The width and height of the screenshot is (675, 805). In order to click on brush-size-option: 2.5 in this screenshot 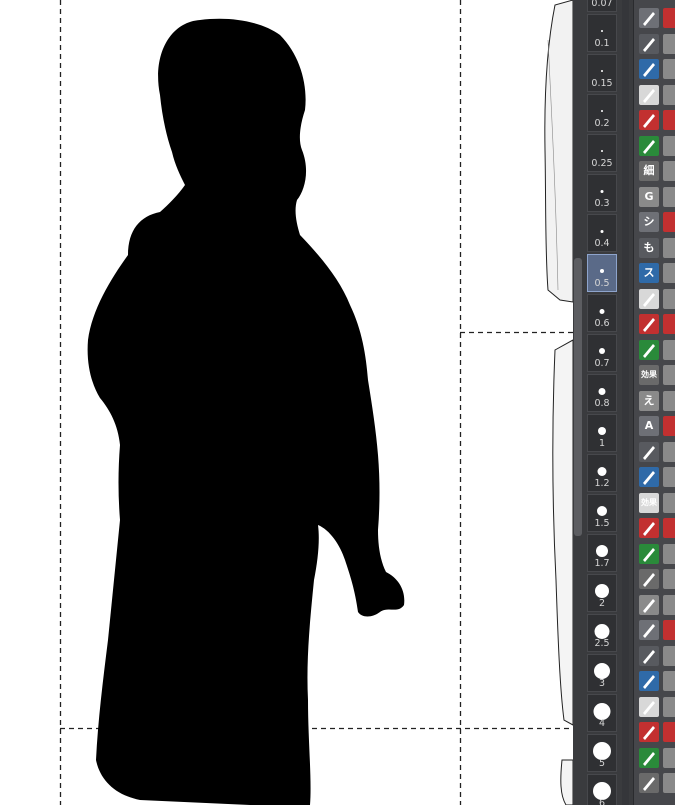, I will do `click(602, 633)`.